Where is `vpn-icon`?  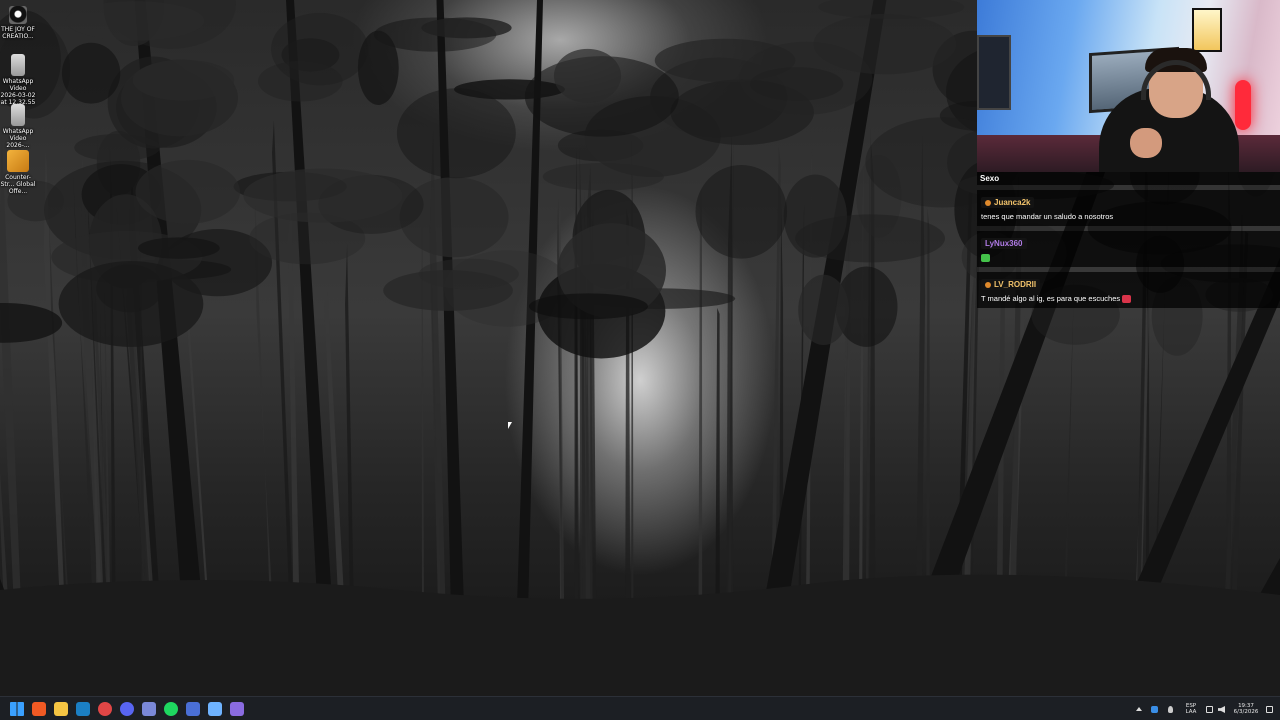 vpn-icon is located at coordinates (193, 709).